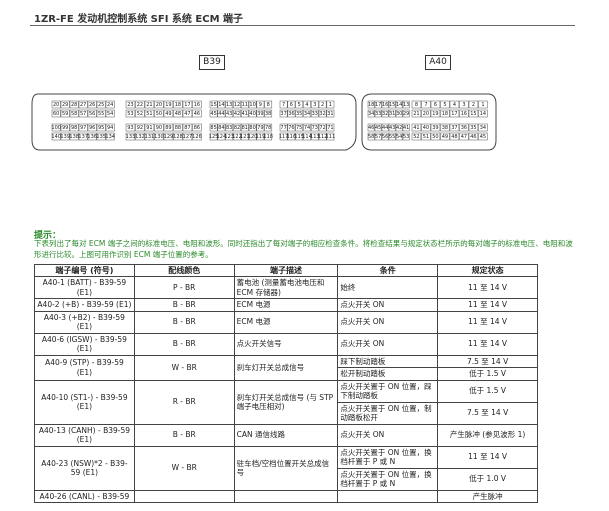 This screenshot has height=511, width=609. Describe the element at coordinates (378, 114) in the screenshot. I see `pin-number: 33` at that location.